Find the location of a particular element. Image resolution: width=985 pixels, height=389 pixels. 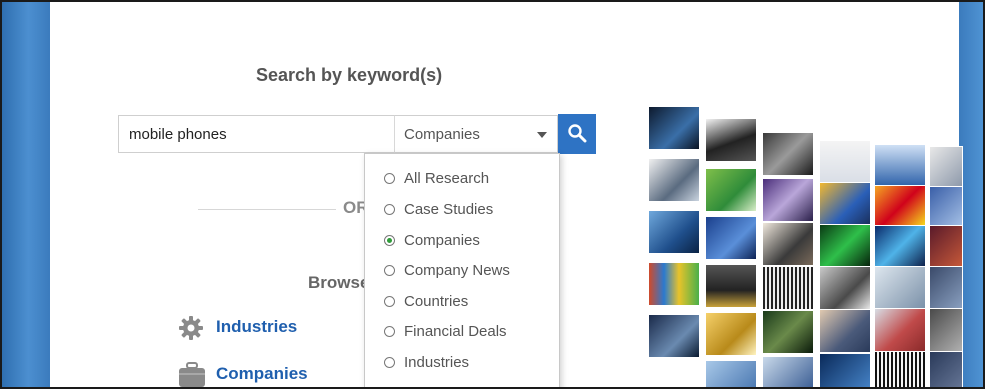

divider-line is located at coordinates (267, 209).